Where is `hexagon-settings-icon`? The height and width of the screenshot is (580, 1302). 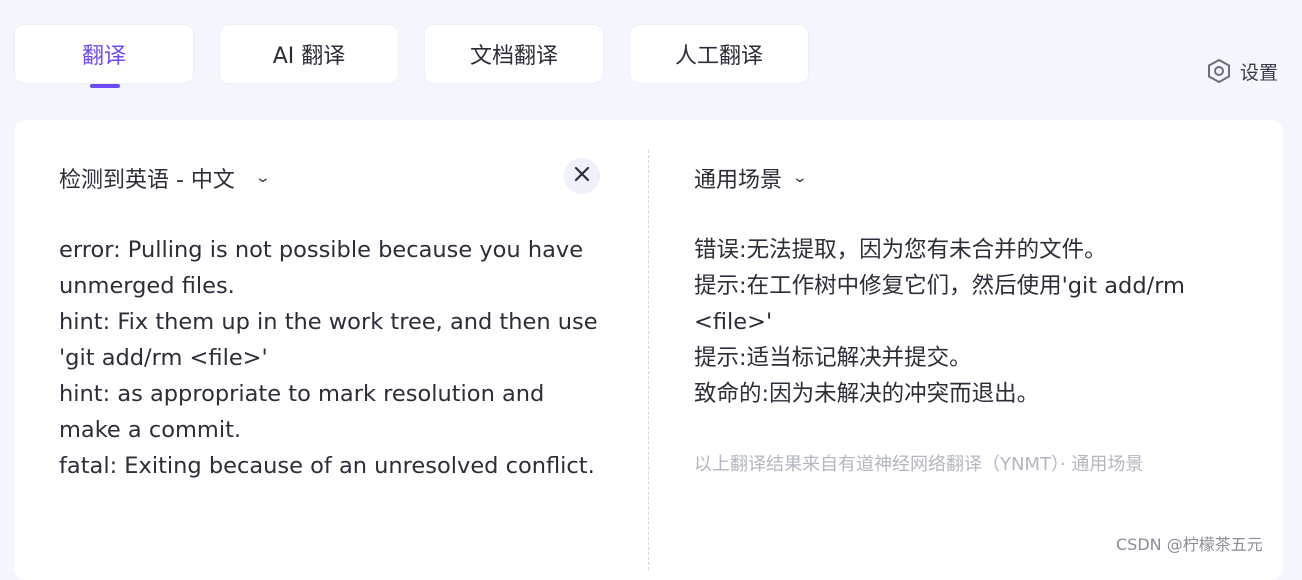 hexagon-settings-icon is located at coordinates (1219, 71).